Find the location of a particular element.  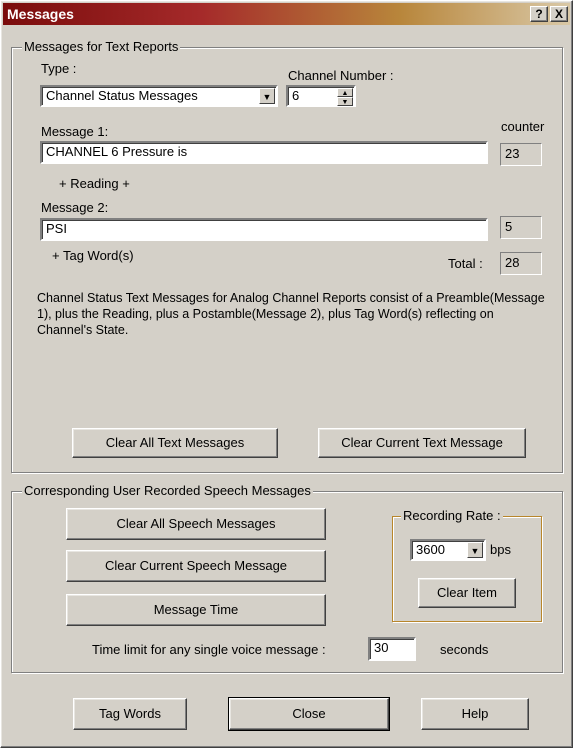

message1-label: Message 1: is located at coordinates (75, 131).